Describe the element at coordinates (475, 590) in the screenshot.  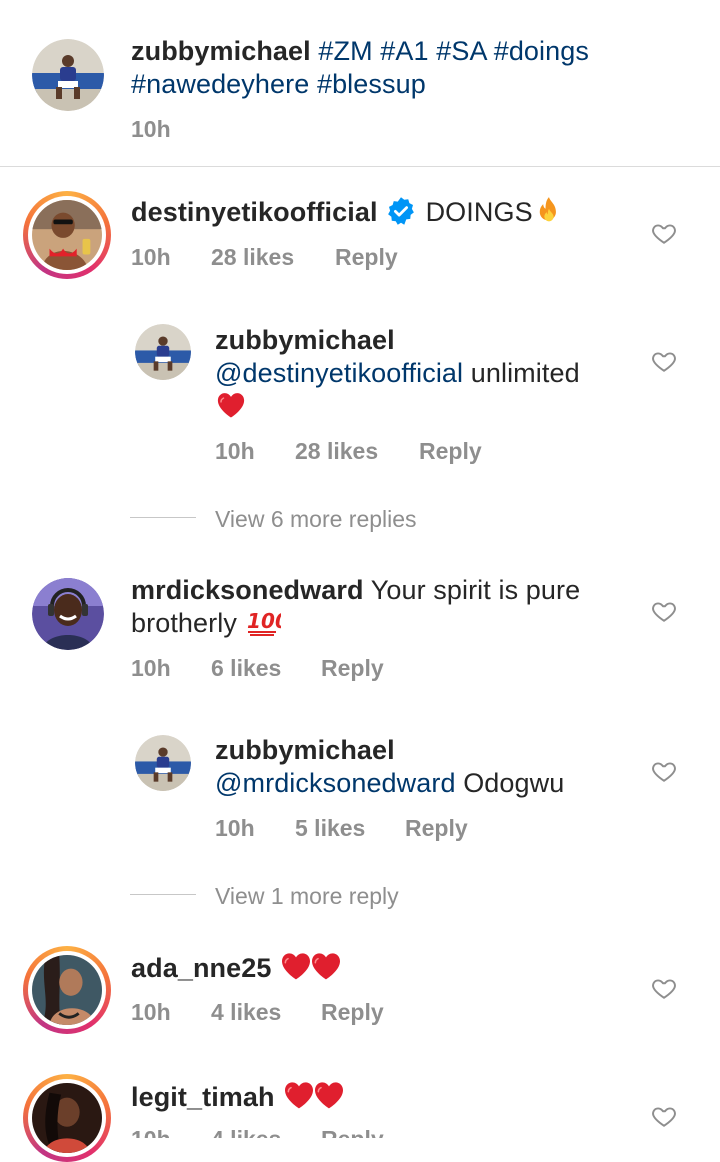
I see `comment-body: Your spirit is pure` at that location.